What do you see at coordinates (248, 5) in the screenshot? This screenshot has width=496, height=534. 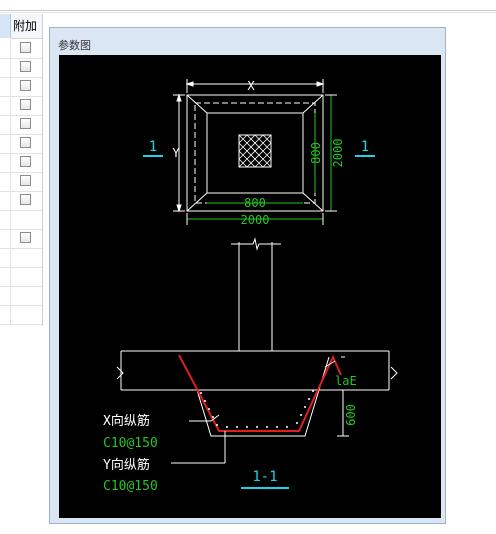 I see `top-toolbar-edge` at bounding box center [248, 5].